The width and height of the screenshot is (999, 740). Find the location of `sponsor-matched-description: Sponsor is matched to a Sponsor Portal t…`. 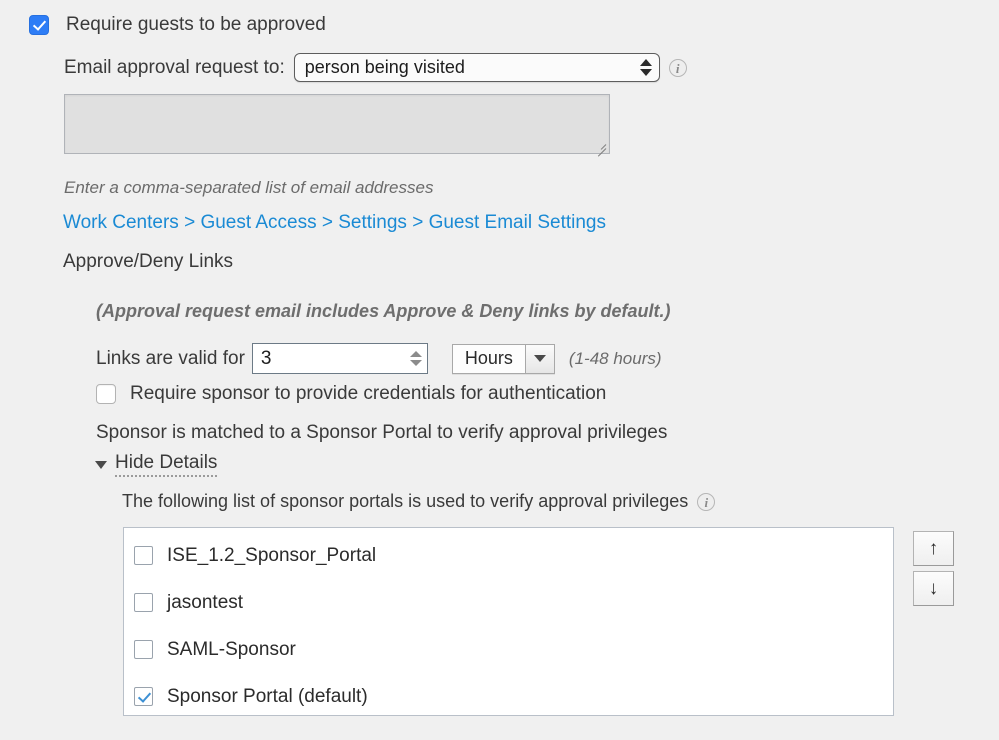

sponsor-matched-description: Sponsor is matched to a Sponsor Portal t… is located at coordinates (382, 432).